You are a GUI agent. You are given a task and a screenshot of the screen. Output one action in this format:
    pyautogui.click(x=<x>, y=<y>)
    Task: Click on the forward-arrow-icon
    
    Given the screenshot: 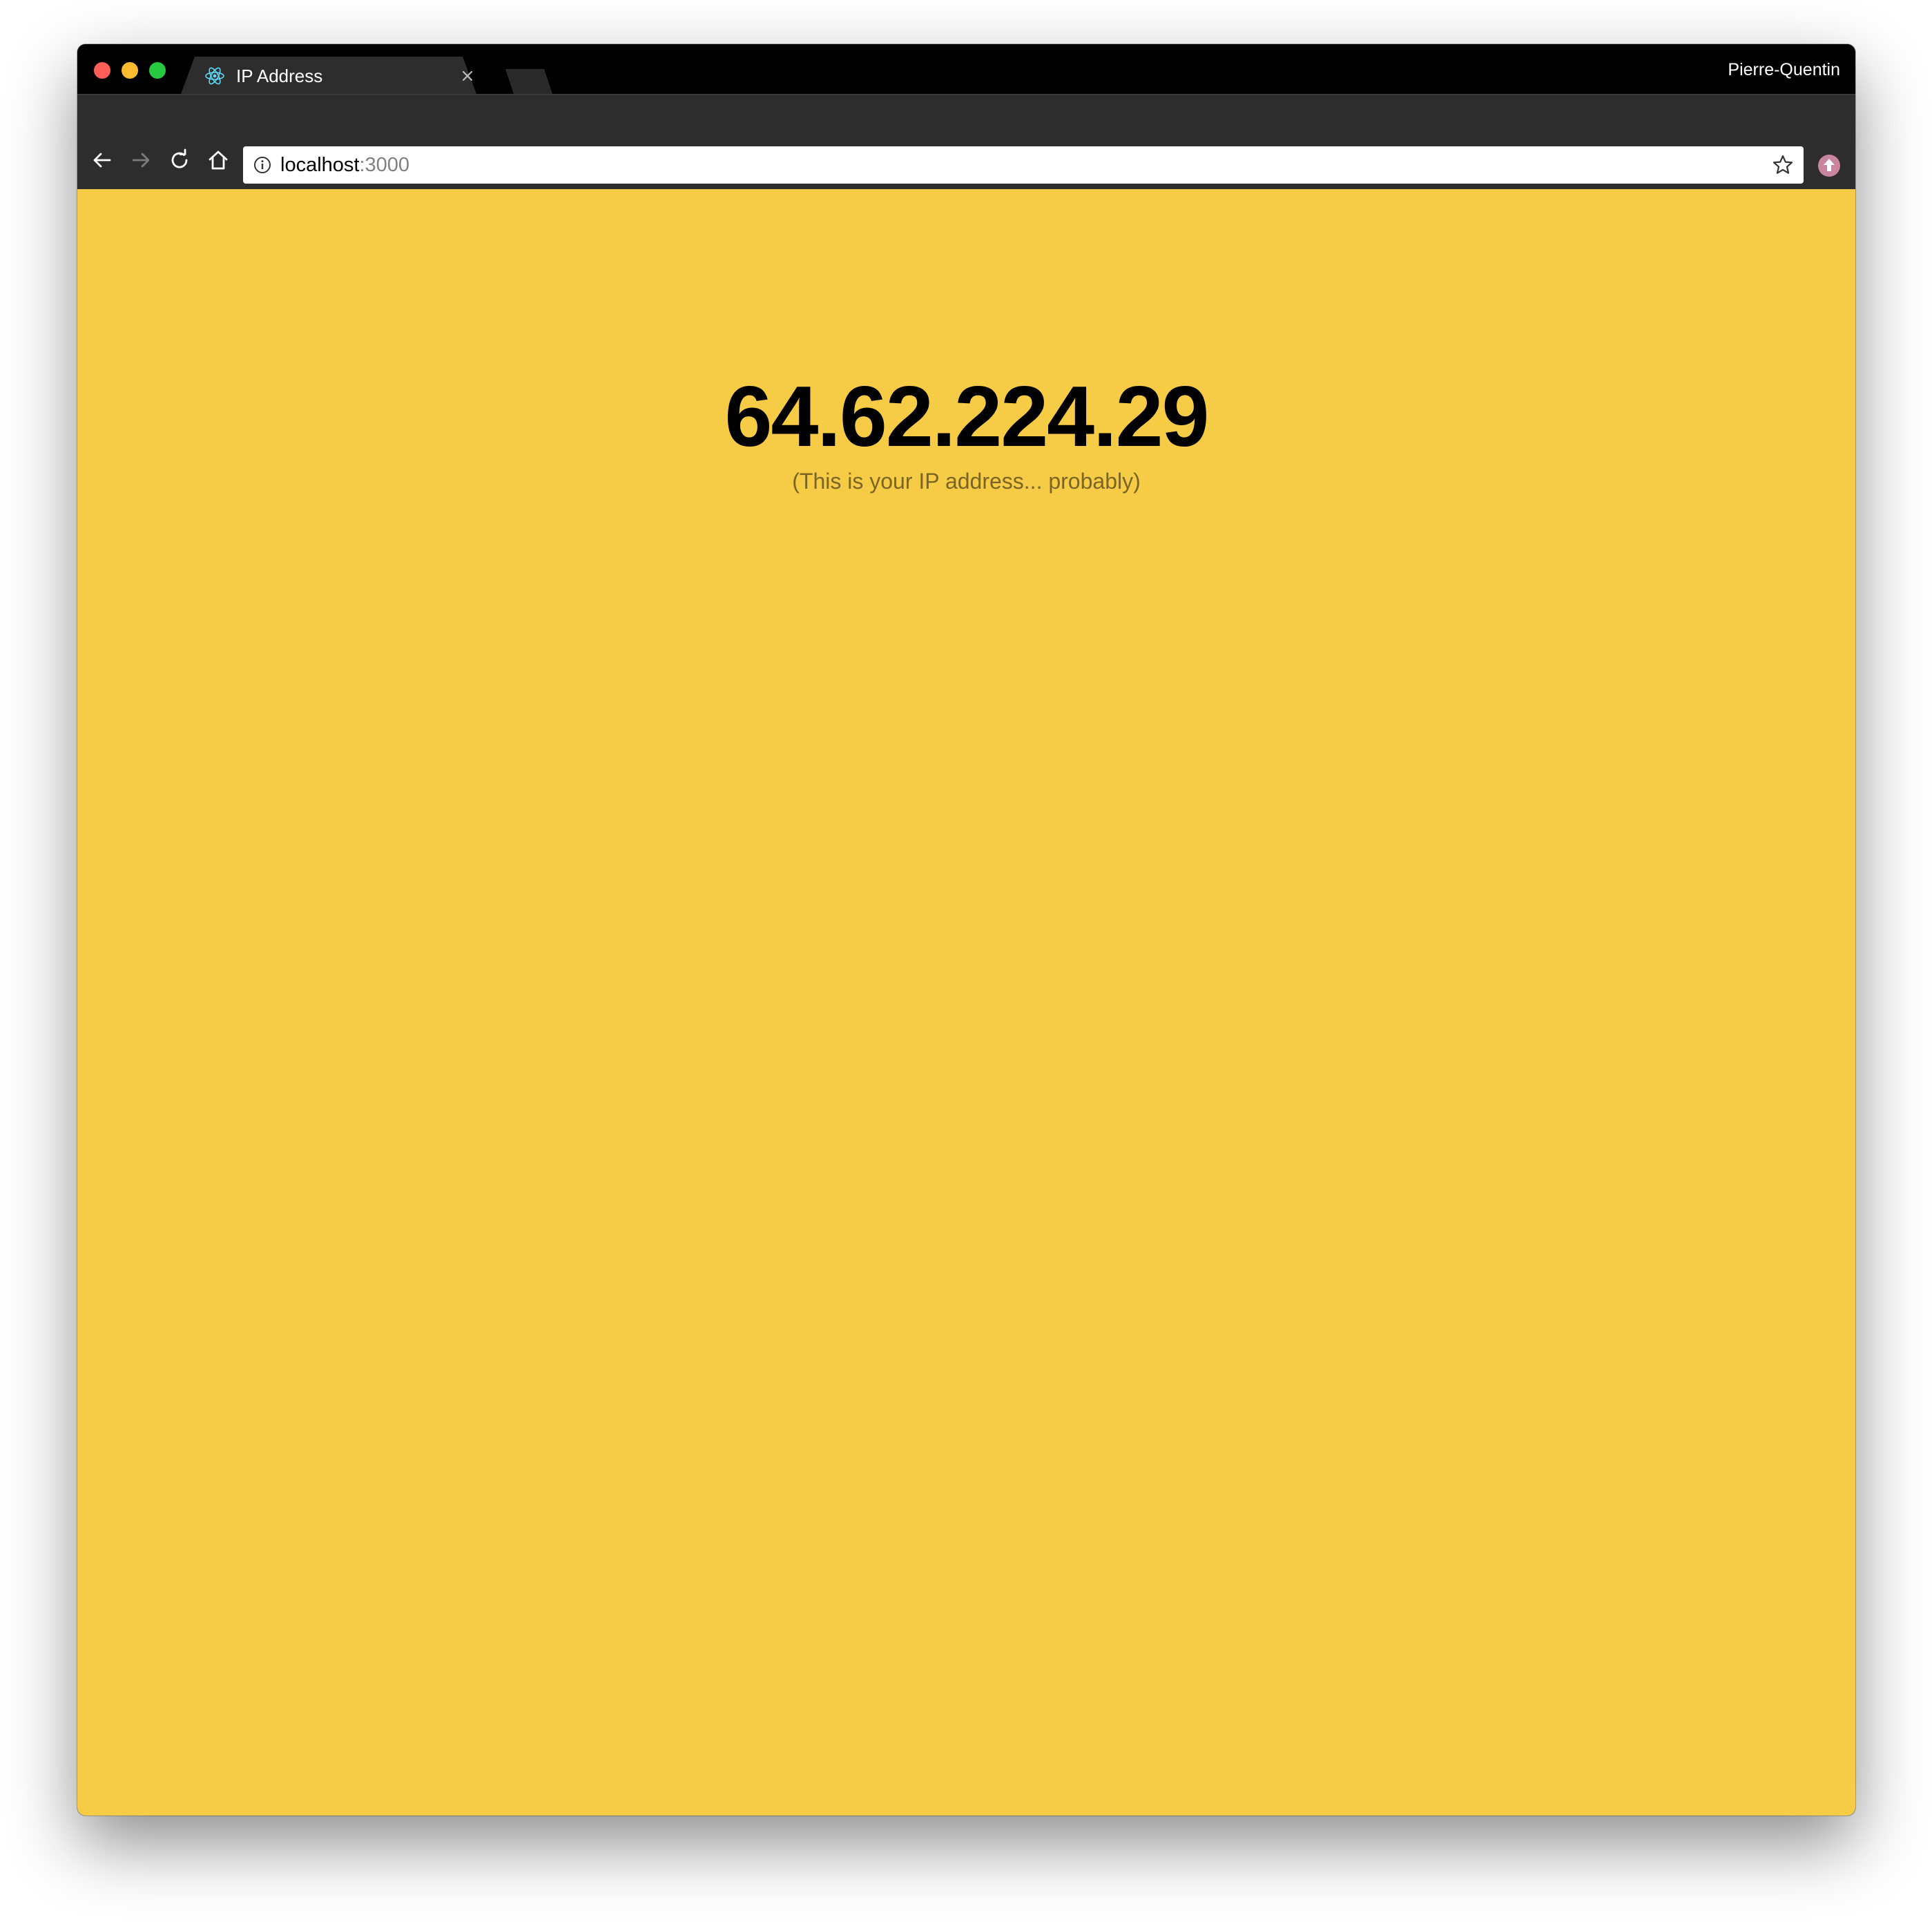 What is the action you would take?
    pyautogui.click(x=141, y=160)
    